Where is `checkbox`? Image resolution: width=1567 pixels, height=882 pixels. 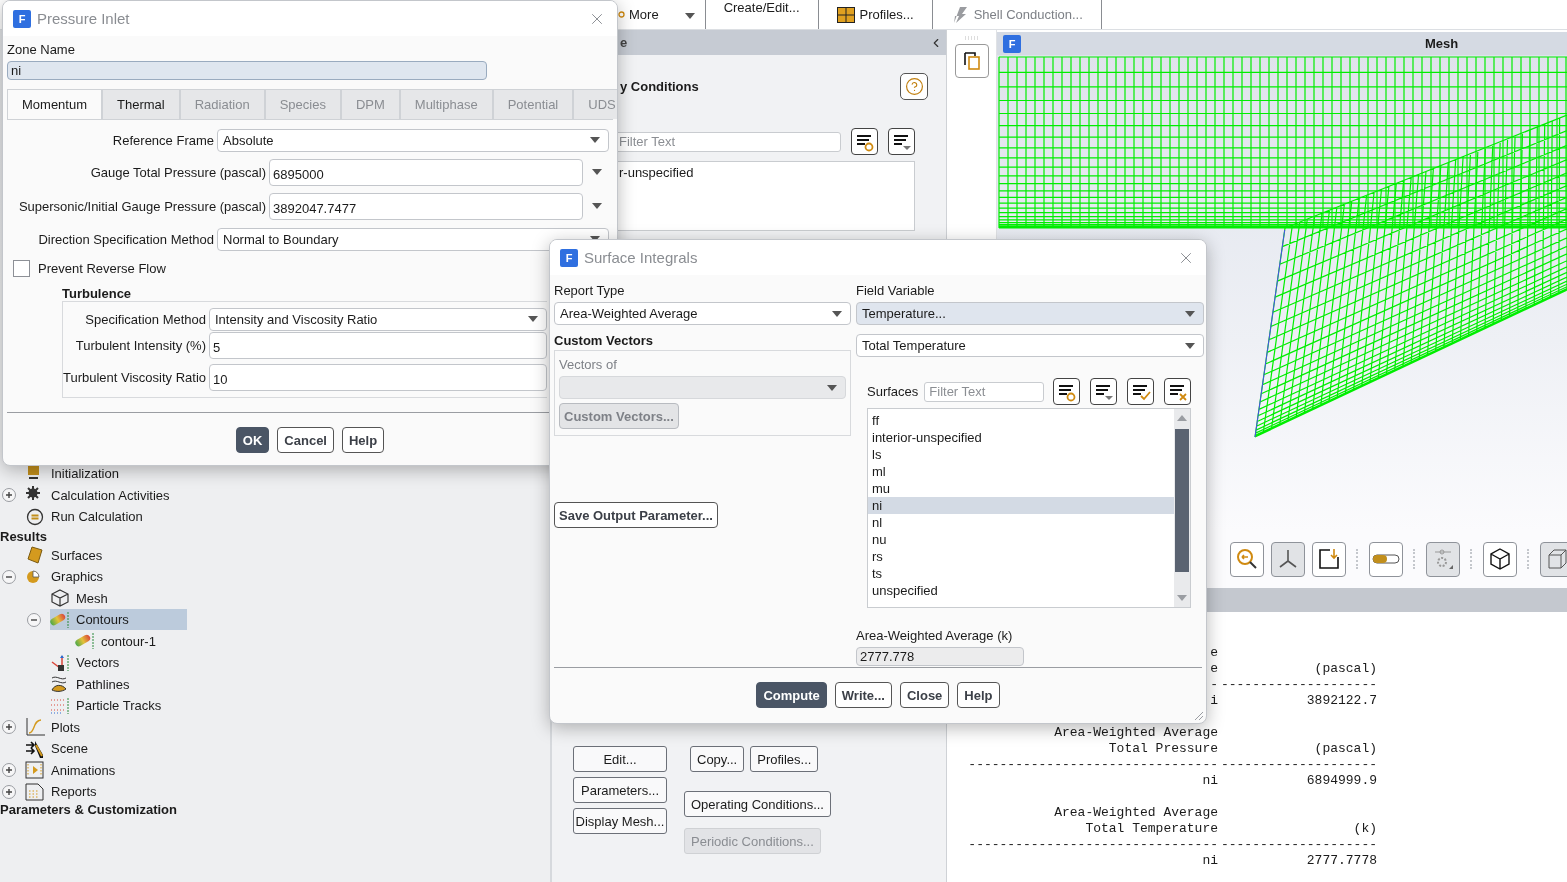
checkbox is located at coordinates (21, 268).